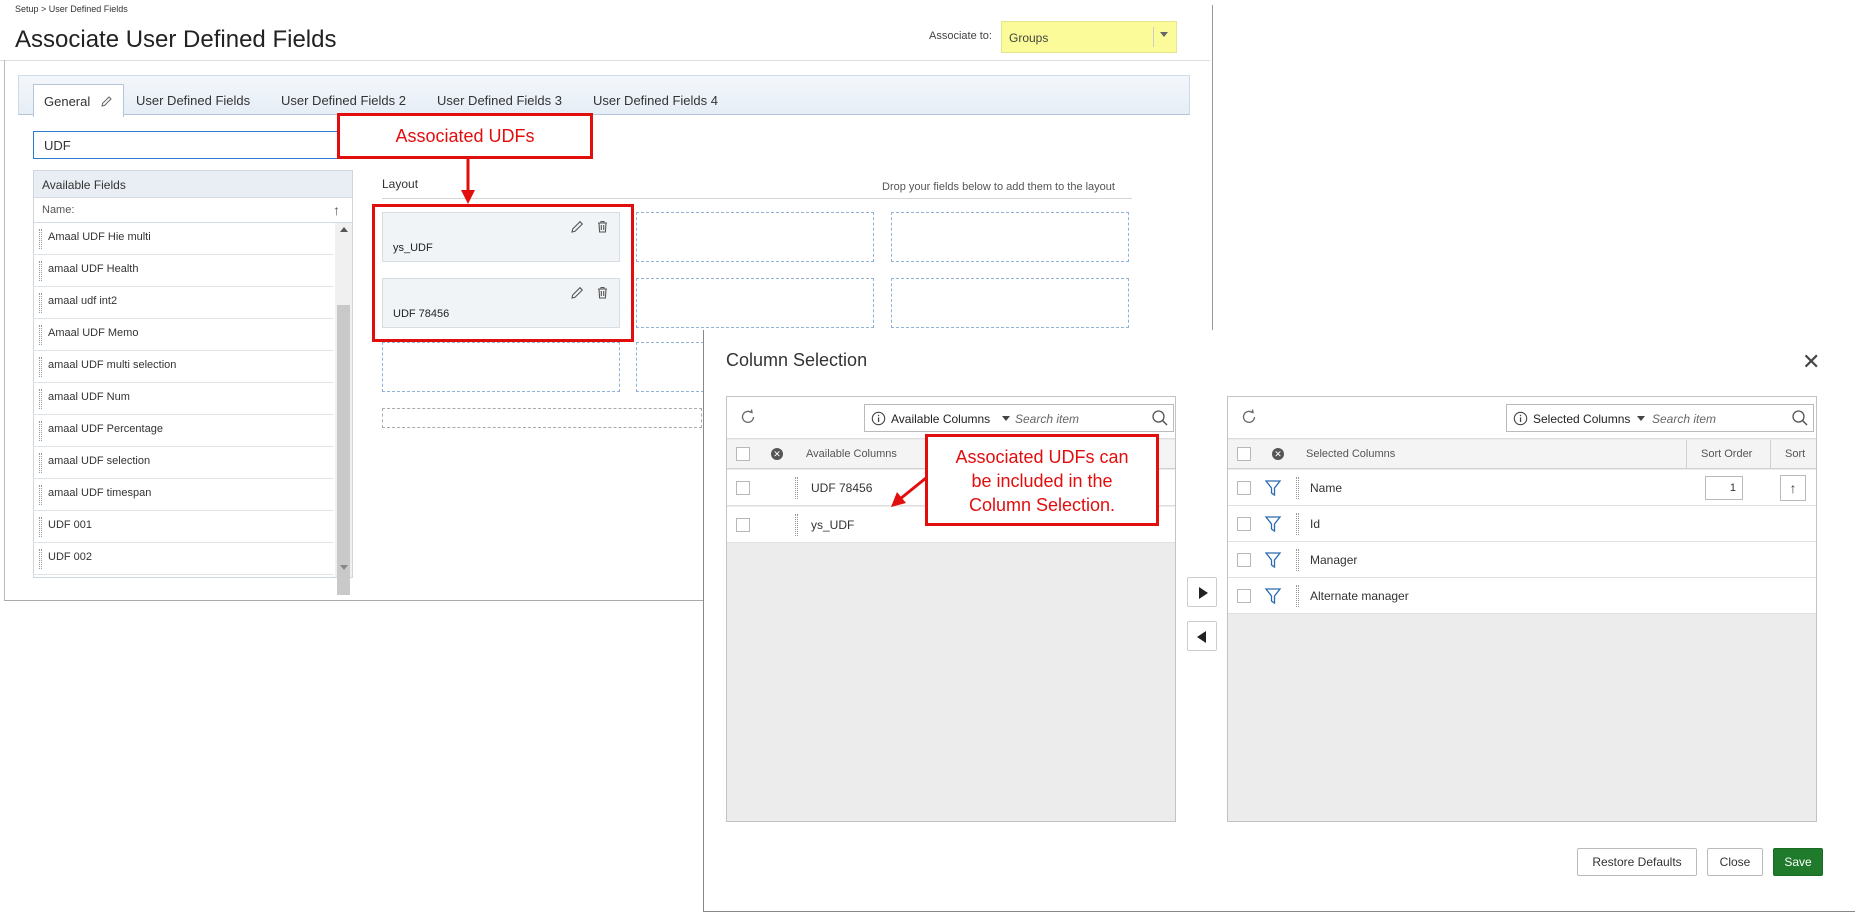 The width and height of the screenshot is (1858, 917). I want to click on selected-search-box: Selected Columns Search item, so click(1660, 418).